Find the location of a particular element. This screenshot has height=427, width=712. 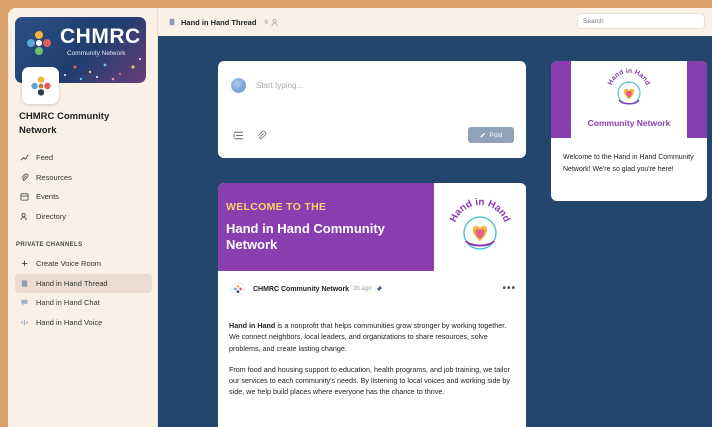

channel-label: Hand in Hand Thread is located at coordinates (72, 283).